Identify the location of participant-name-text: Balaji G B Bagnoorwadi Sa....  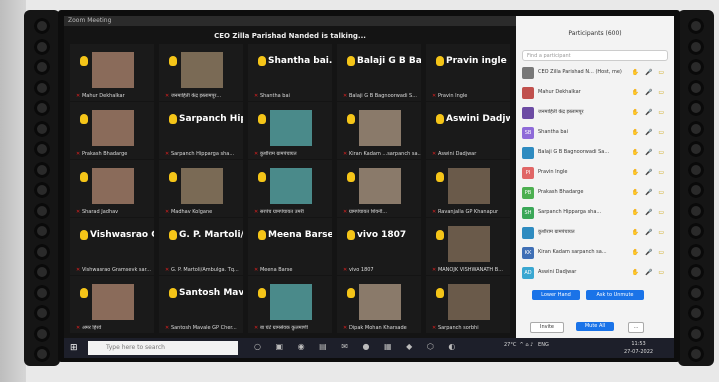
(574, 152).